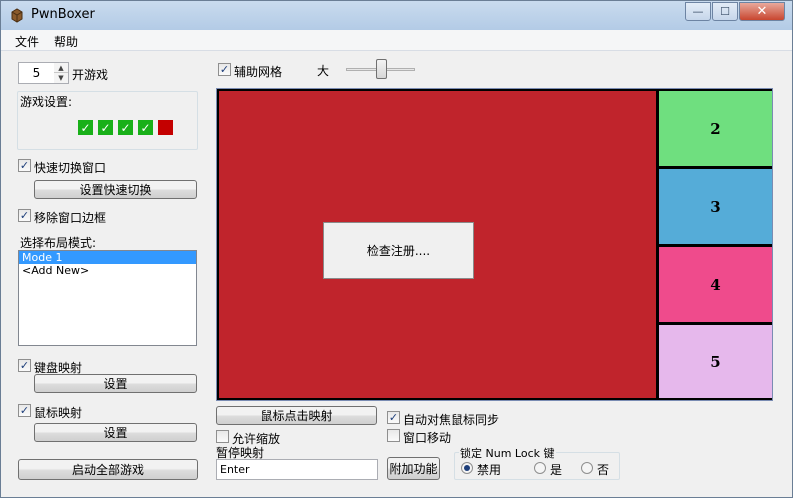  Describe the element at coordinates (393, 435) in the screenshot. I see `window-move-checkbox` at that location.